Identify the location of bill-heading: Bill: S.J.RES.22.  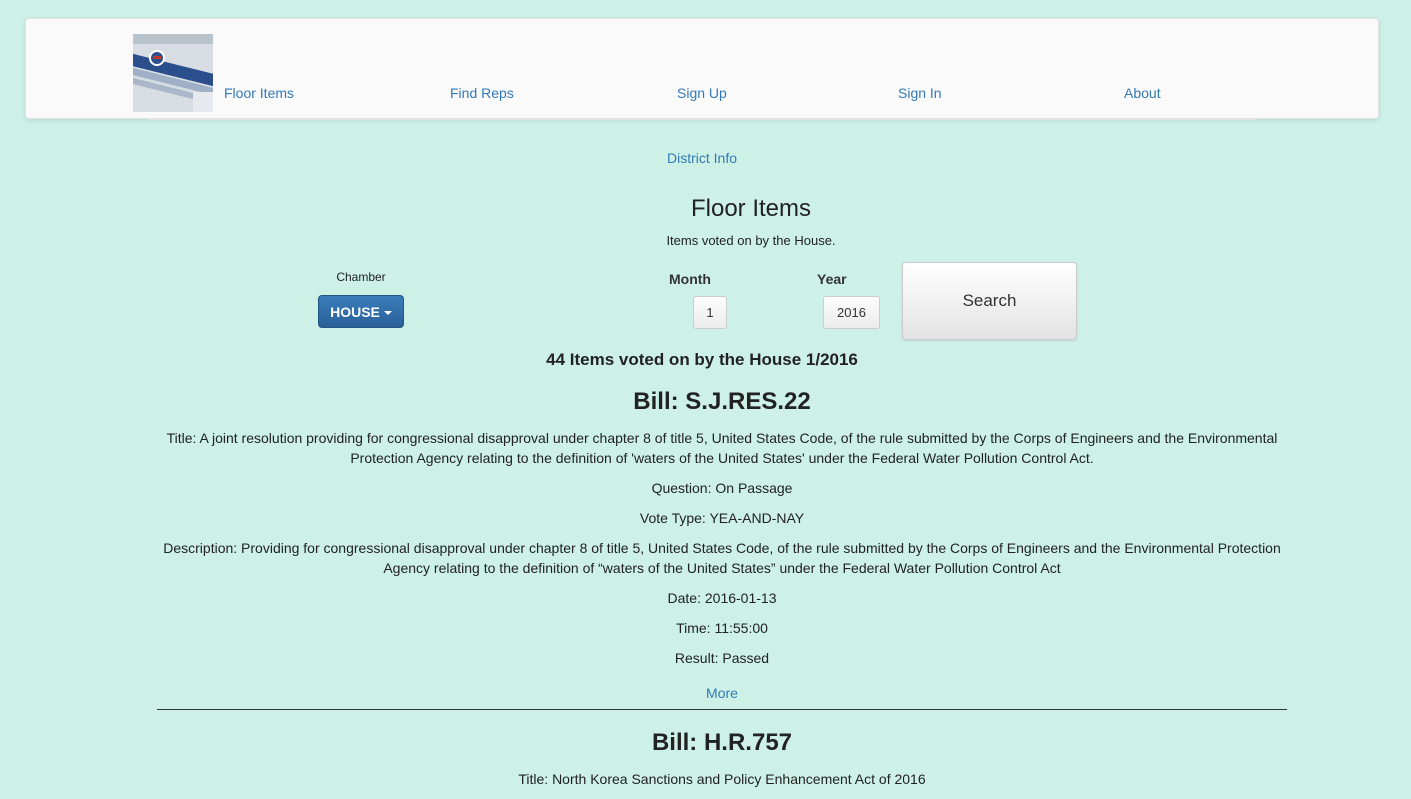
(722, 401).